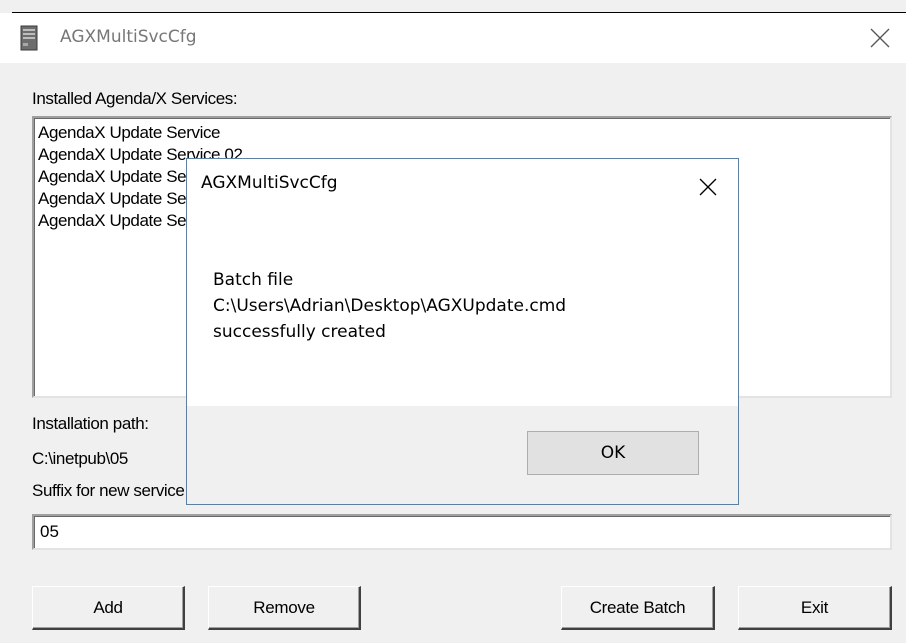 The width and height of the screenshot is (906, 643). Describe the element at coordinates (90, 423) in the screenshot. I see `installation-path-label: Installation path:` at that location.